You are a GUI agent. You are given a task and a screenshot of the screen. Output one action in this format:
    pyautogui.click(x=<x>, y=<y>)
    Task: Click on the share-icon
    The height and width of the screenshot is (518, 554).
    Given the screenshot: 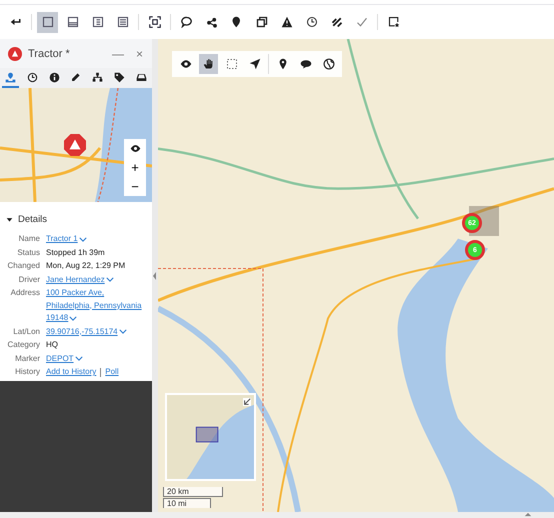 What is the action you would take?
    pyautogui.click(x=212, y=22)
    